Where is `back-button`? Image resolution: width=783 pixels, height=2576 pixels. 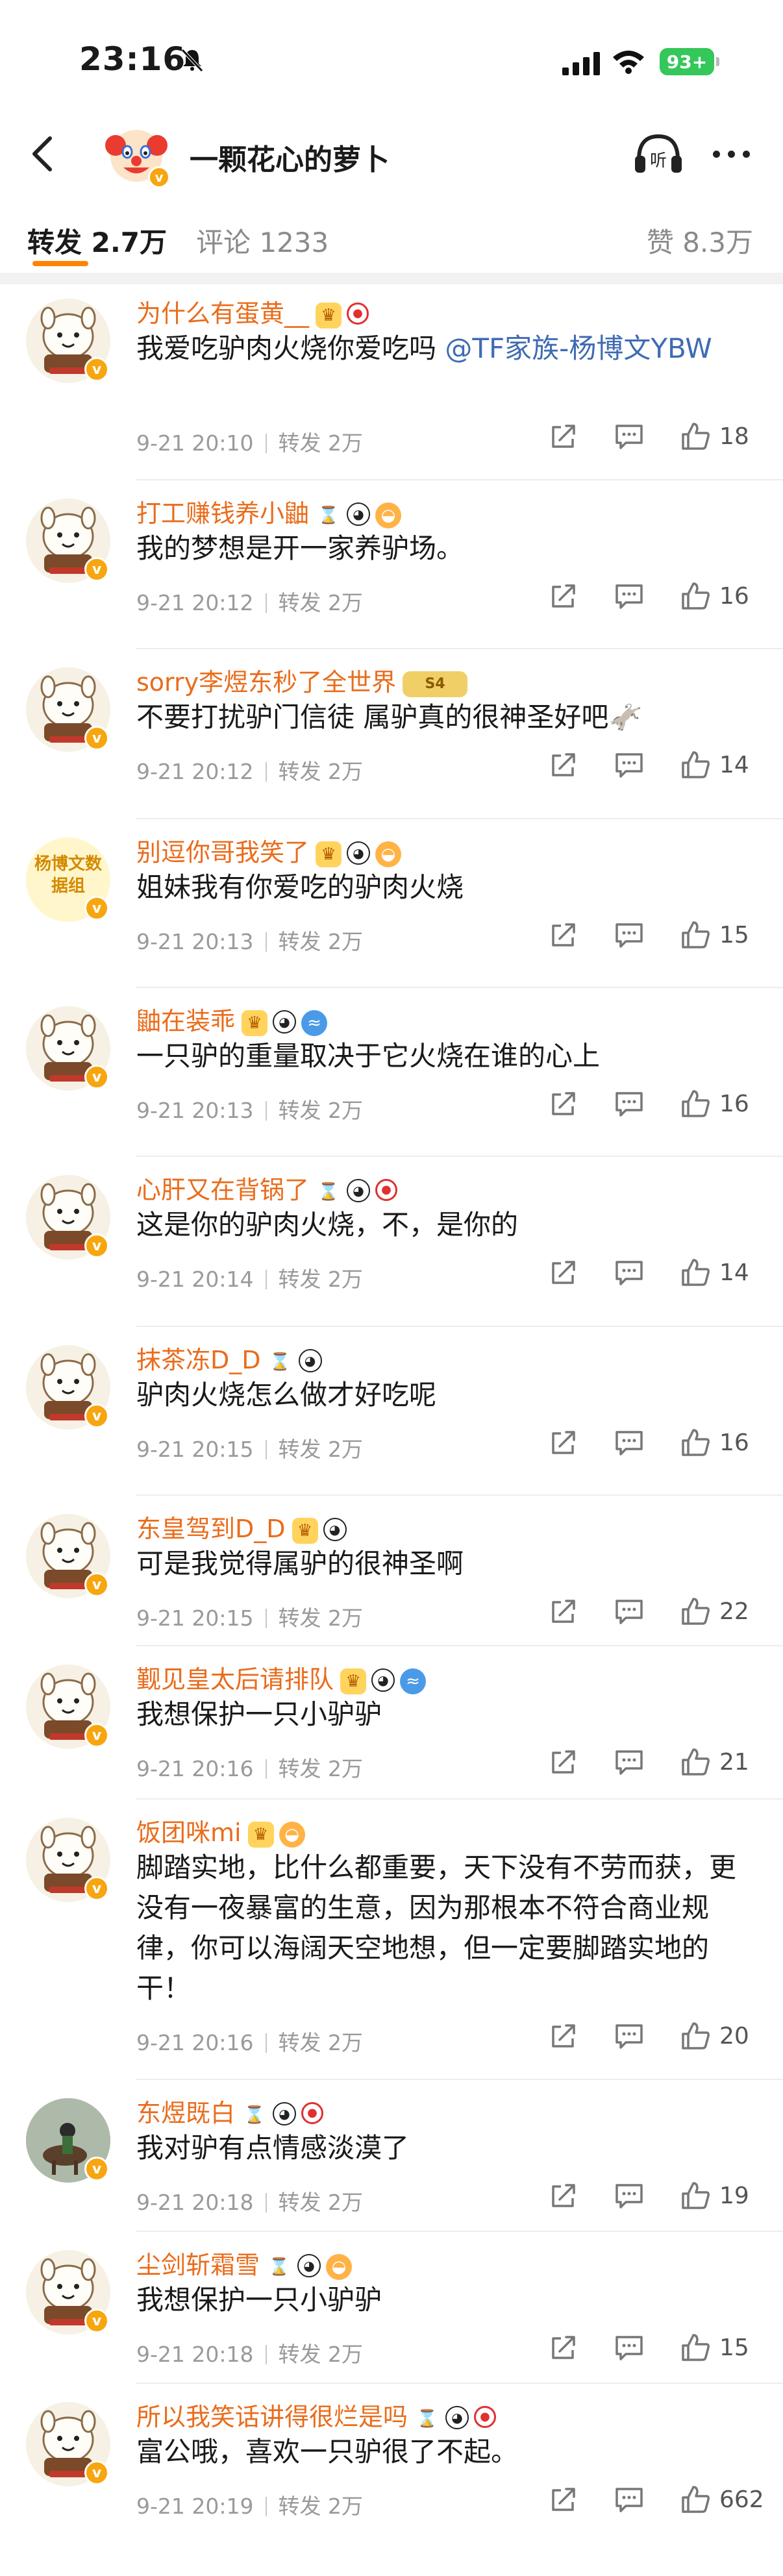
back-button is located at coordinates (42, 154).